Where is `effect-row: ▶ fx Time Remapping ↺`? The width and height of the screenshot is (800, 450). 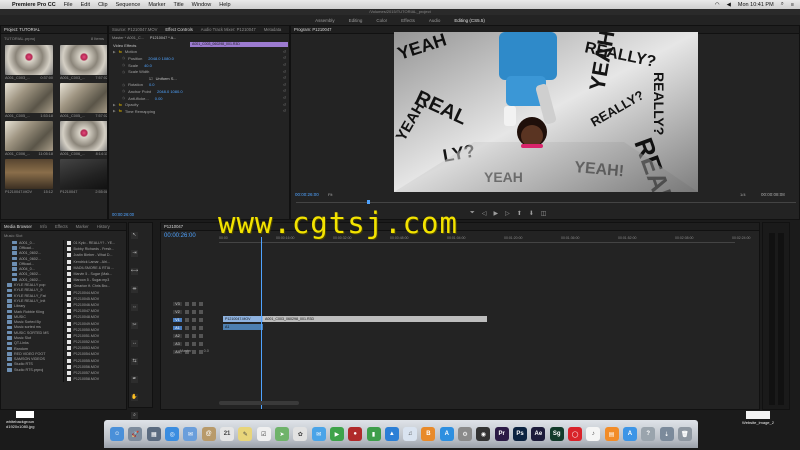 effect-row: ▶ fx Time Remapping ↺ is located at coordinates (199, 111).